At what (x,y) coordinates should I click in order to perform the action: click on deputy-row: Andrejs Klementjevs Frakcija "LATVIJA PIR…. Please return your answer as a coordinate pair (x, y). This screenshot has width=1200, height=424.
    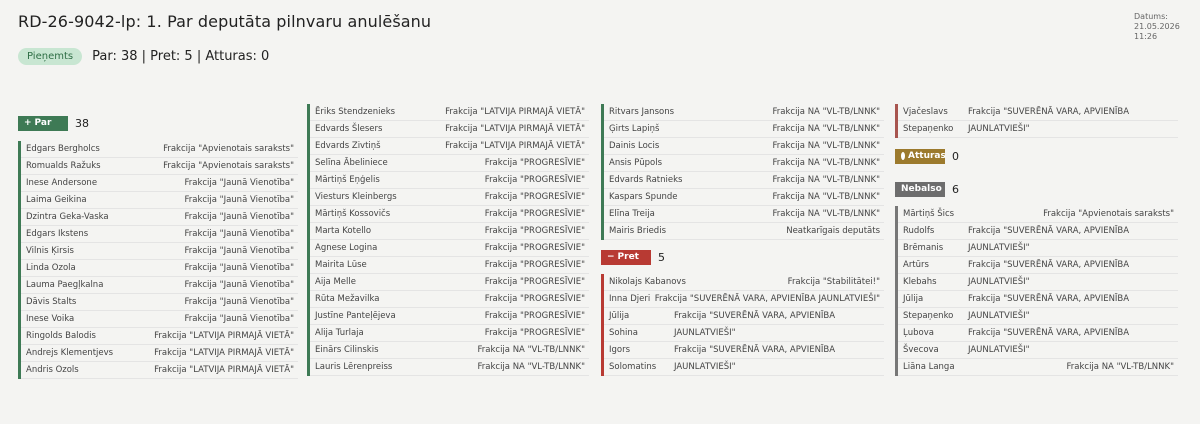
    Looking at the image, I should click on (159, 353).